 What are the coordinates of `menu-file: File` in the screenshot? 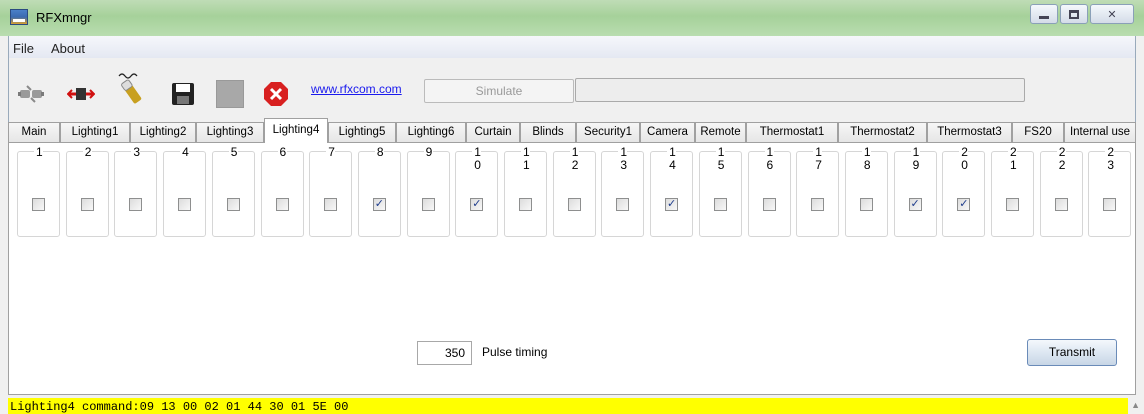 It's located at (23, 48).